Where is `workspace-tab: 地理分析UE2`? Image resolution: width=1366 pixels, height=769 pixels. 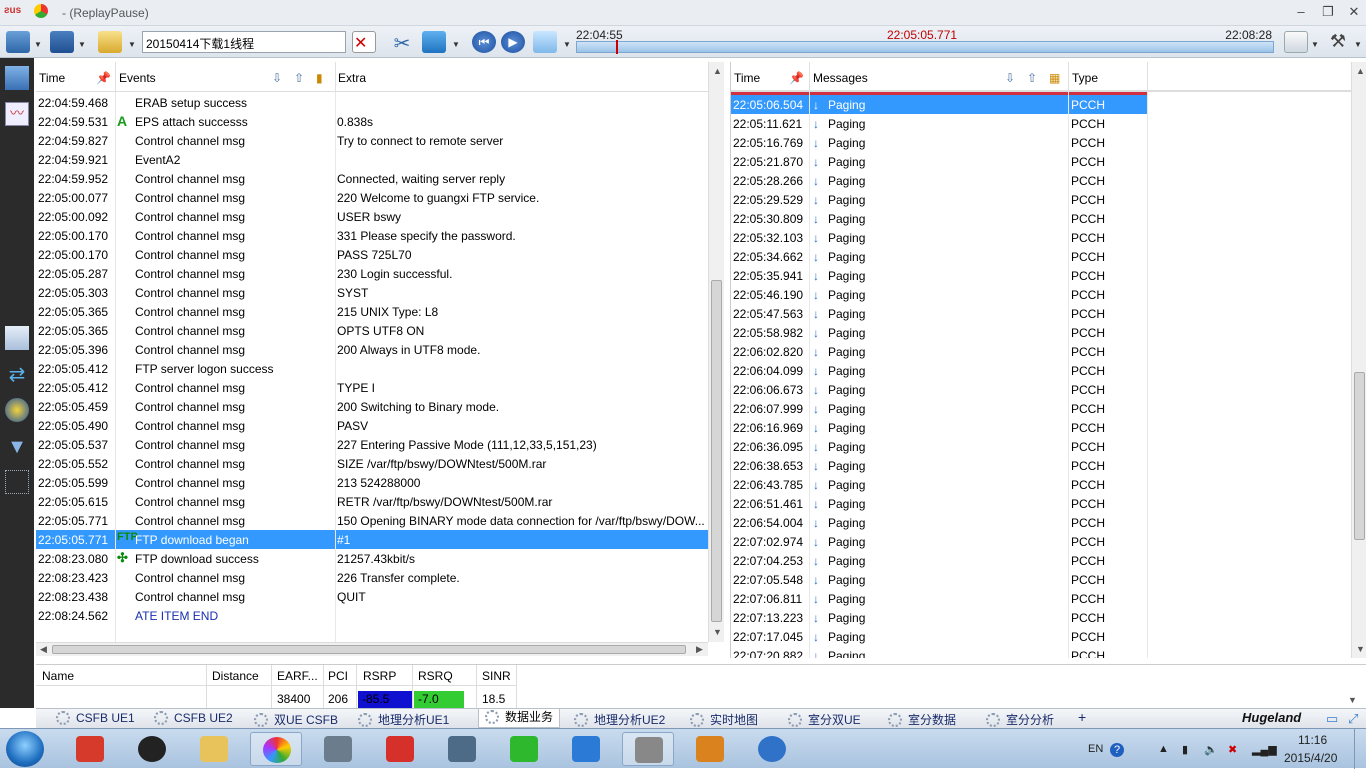 workspace-tab: 地理分析UE2 is located at coordinates (619, 719).